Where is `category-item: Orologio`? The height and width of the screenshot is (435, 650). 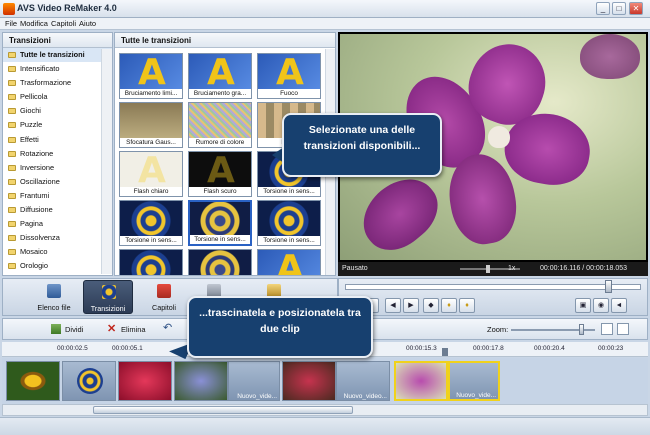
category-item: Orologio is located at coordinates (57, 266).